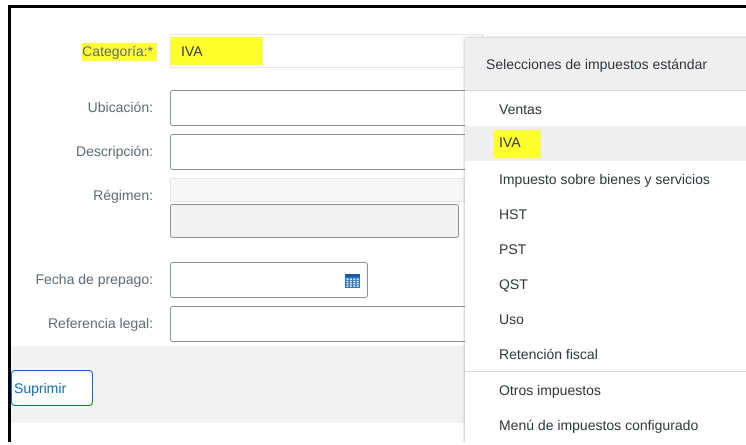  I want to click on date-field, so click(269, 280).